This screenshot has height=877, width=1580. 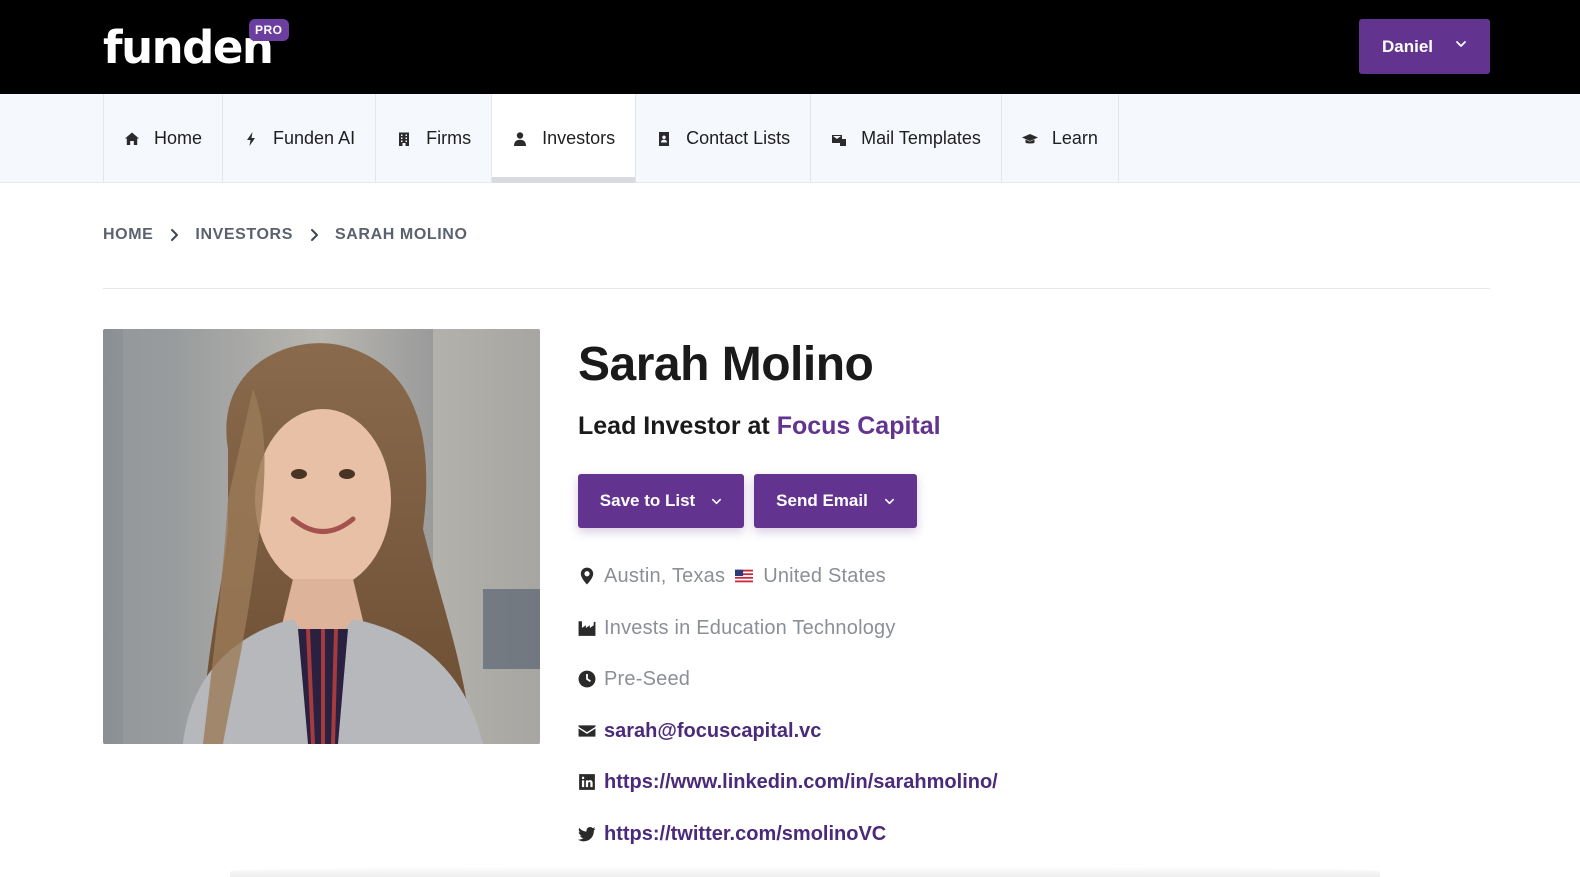 What do you see at coordinates (128, 235) in the screenshot?
I see `breadcrumb-home: HOME` at bounding box center [128, 235].